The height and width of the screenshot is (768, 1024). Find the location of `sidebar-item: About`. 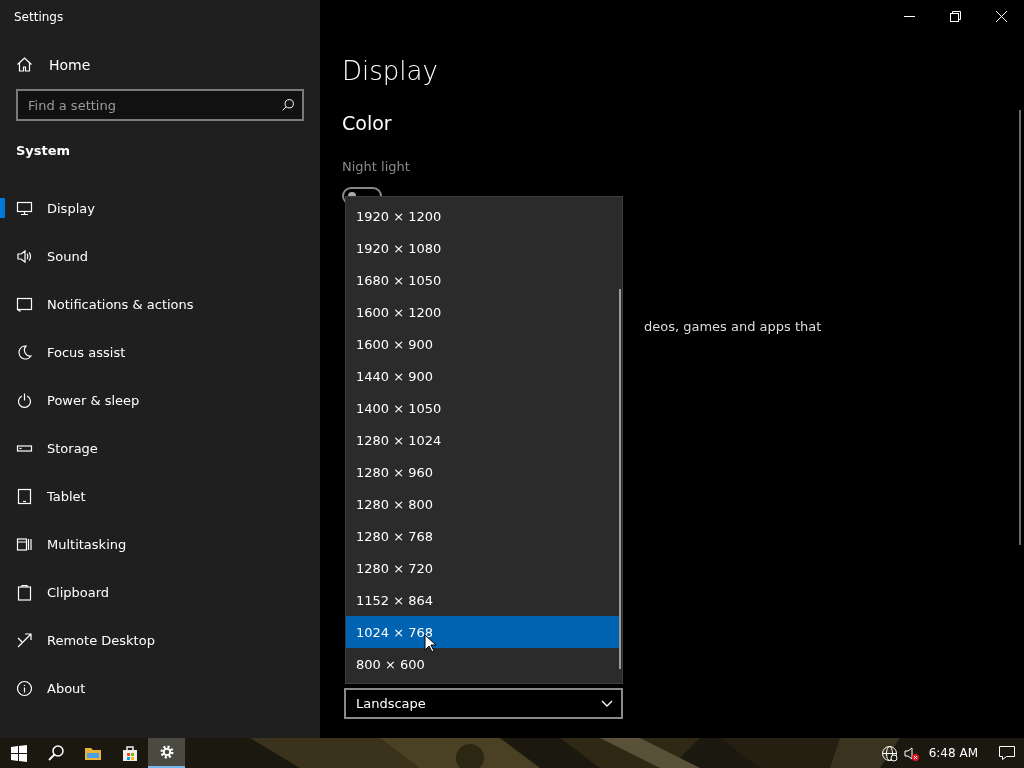

sidebar-item: About is located at coordinates (160, 688).